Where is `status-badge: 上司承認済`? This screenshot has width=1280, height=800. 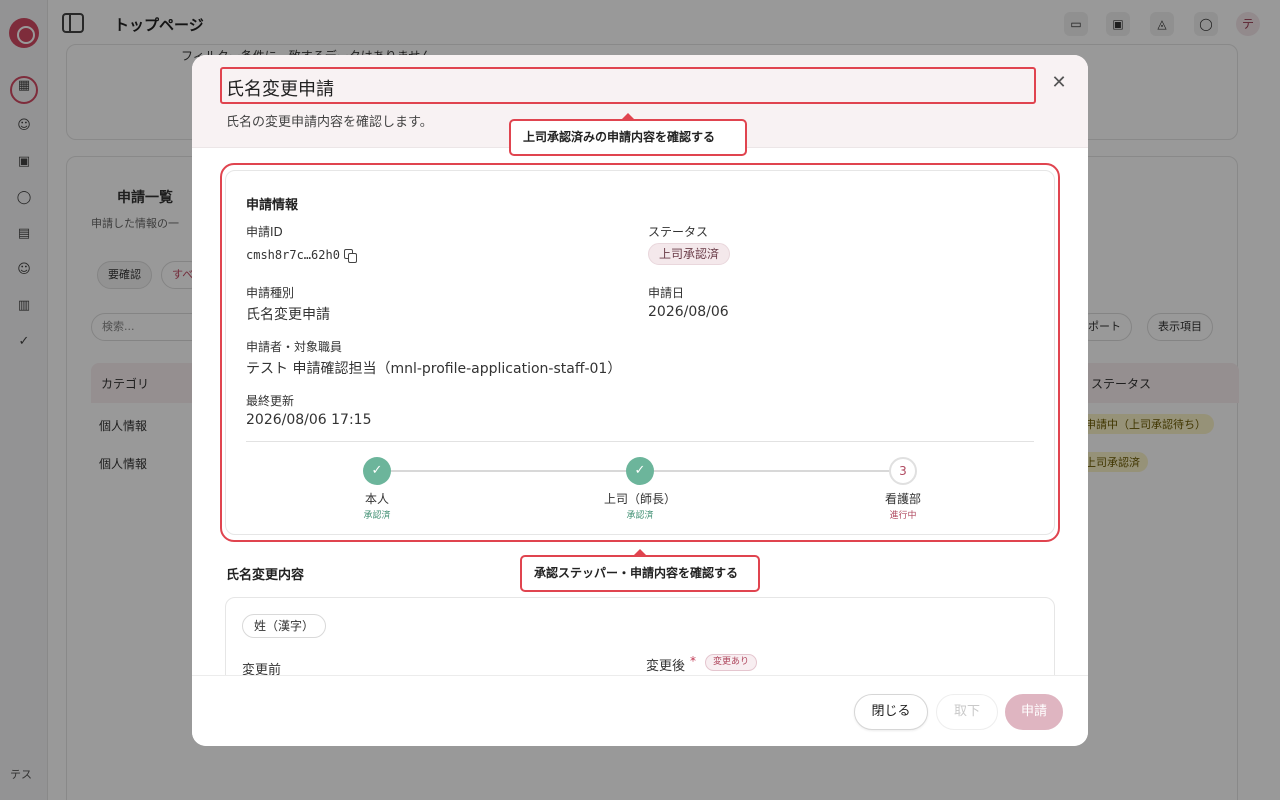
status-badge: 上司承認済 is located at coordinates (689, 254).